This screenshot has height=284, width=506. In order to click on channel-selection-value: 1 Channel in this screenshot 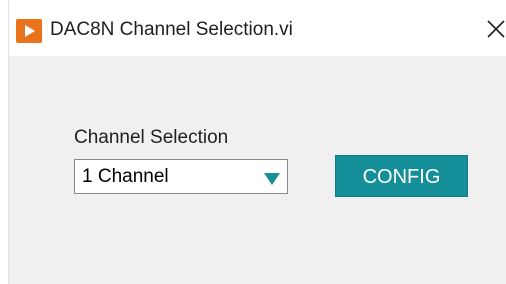, I will do `click(125, 176)`.